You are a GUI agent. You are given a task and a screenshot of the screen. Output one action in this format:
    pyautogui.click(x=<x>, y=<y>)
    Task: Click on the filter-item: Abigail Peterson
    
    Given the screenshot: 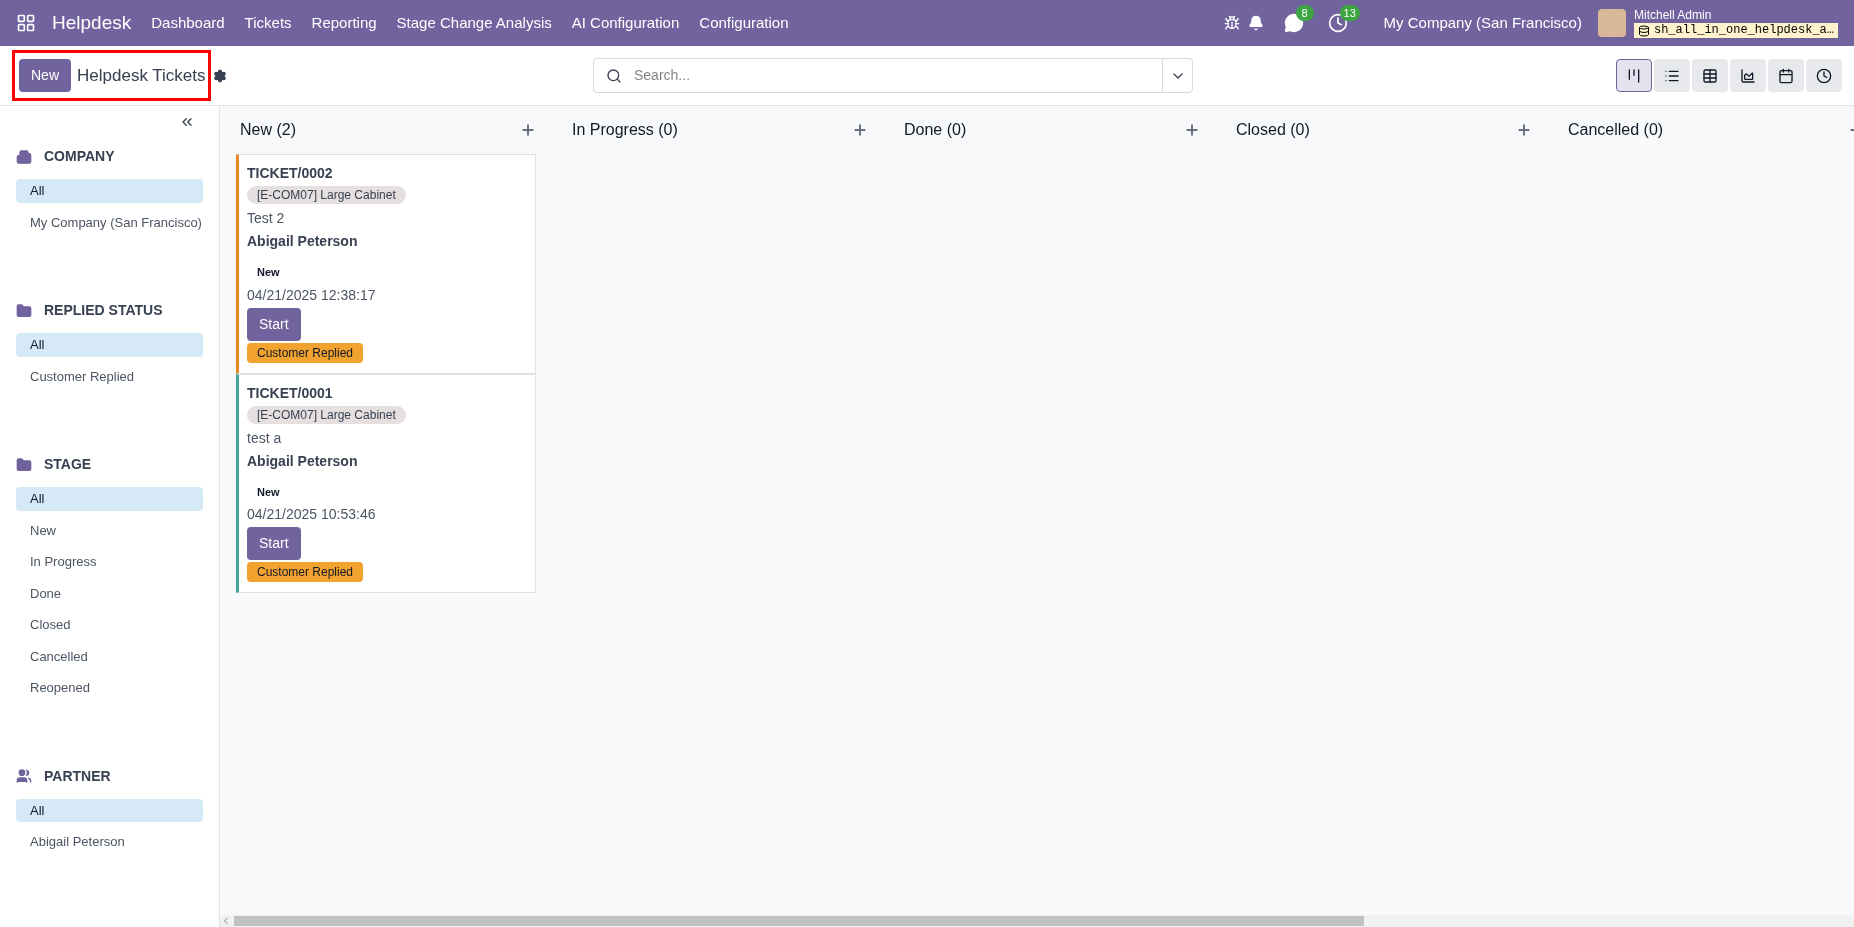 What is the action you would take?
    pyautogui.click(x=109, y=842)
    